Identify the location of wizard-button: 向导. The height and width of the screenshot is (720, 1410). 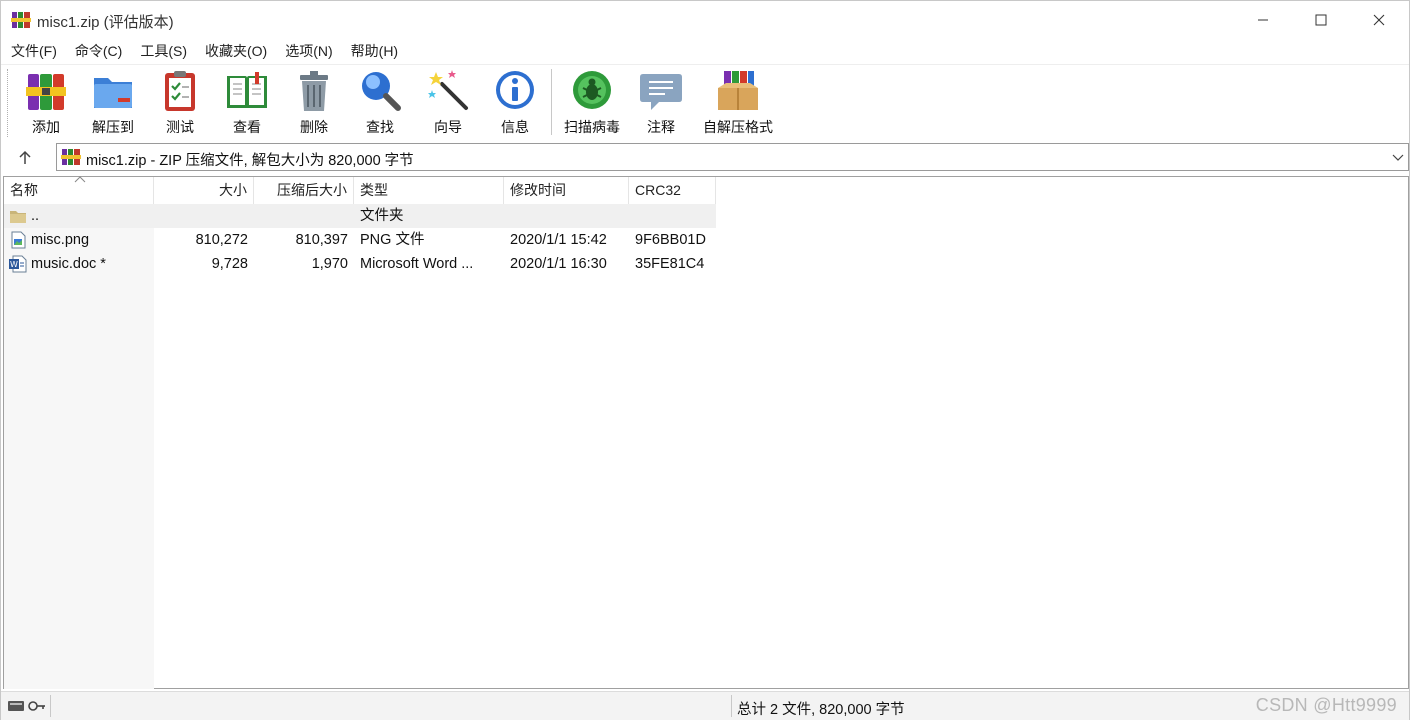
(448, 103).